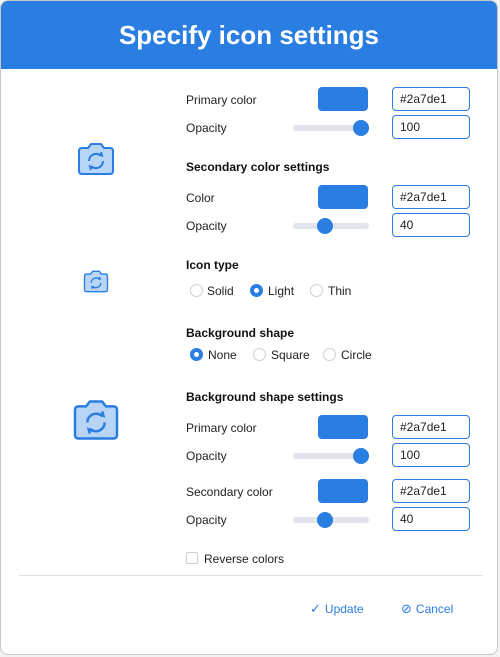 The height and width of the screenshot is (657, 500). I want to click on secondary-opacity-slider, so click(331, 226).